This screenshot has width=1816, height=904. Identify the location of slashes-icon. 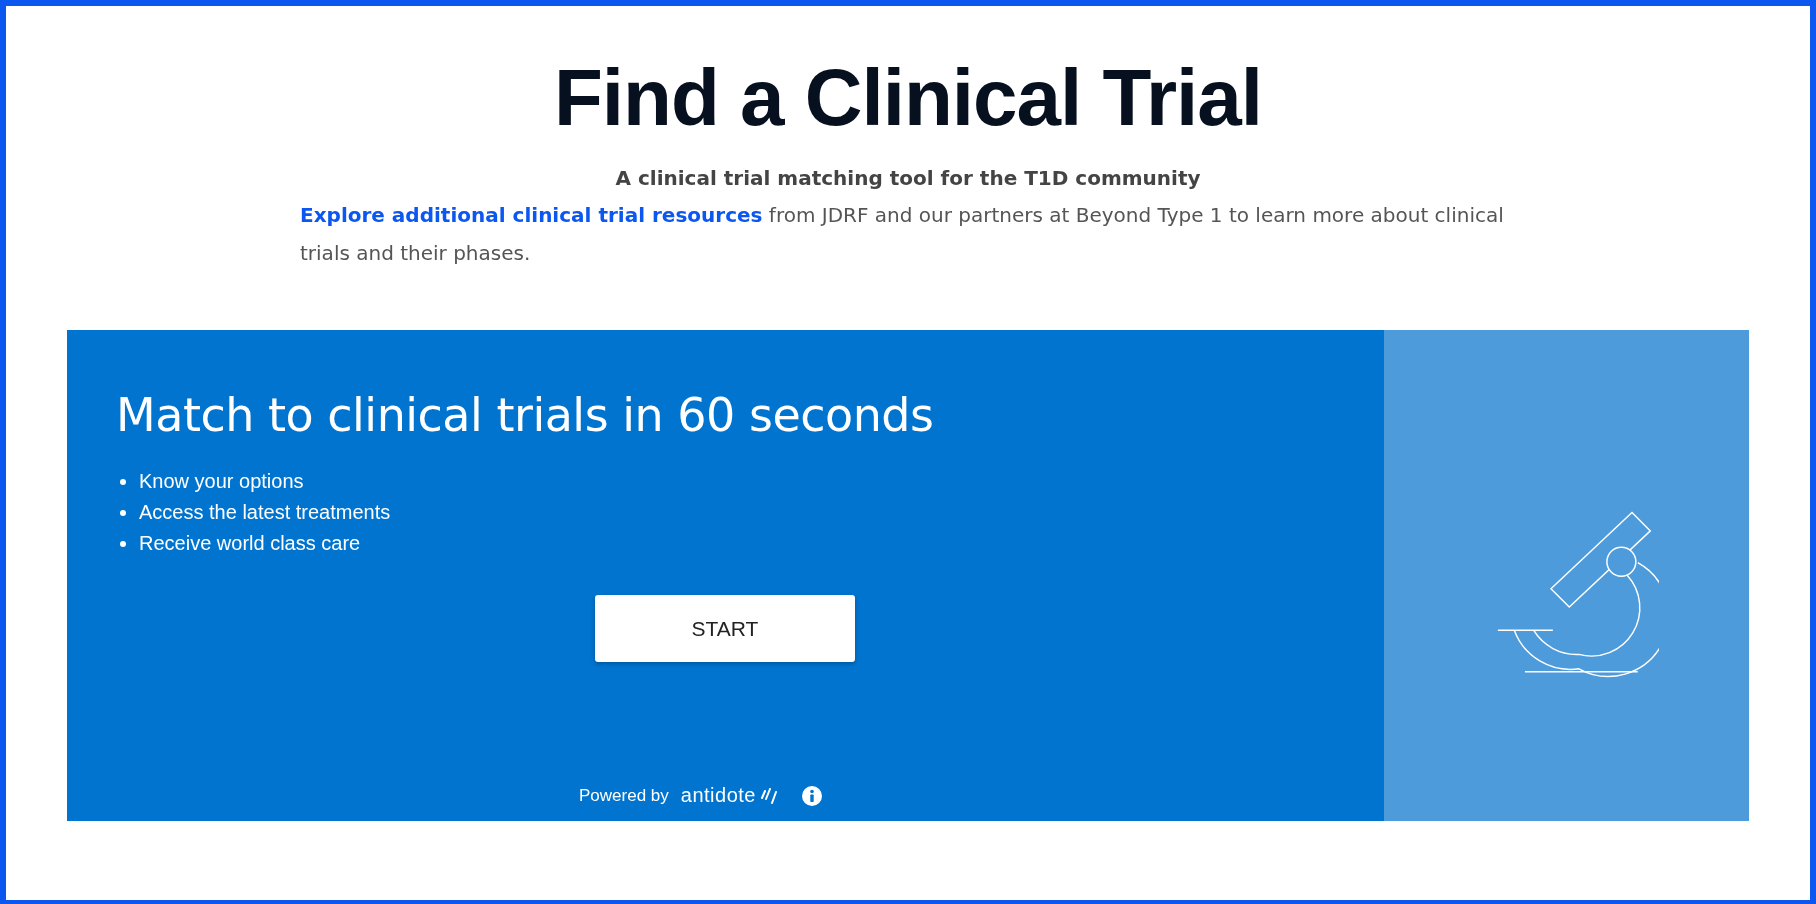
(768, 795).